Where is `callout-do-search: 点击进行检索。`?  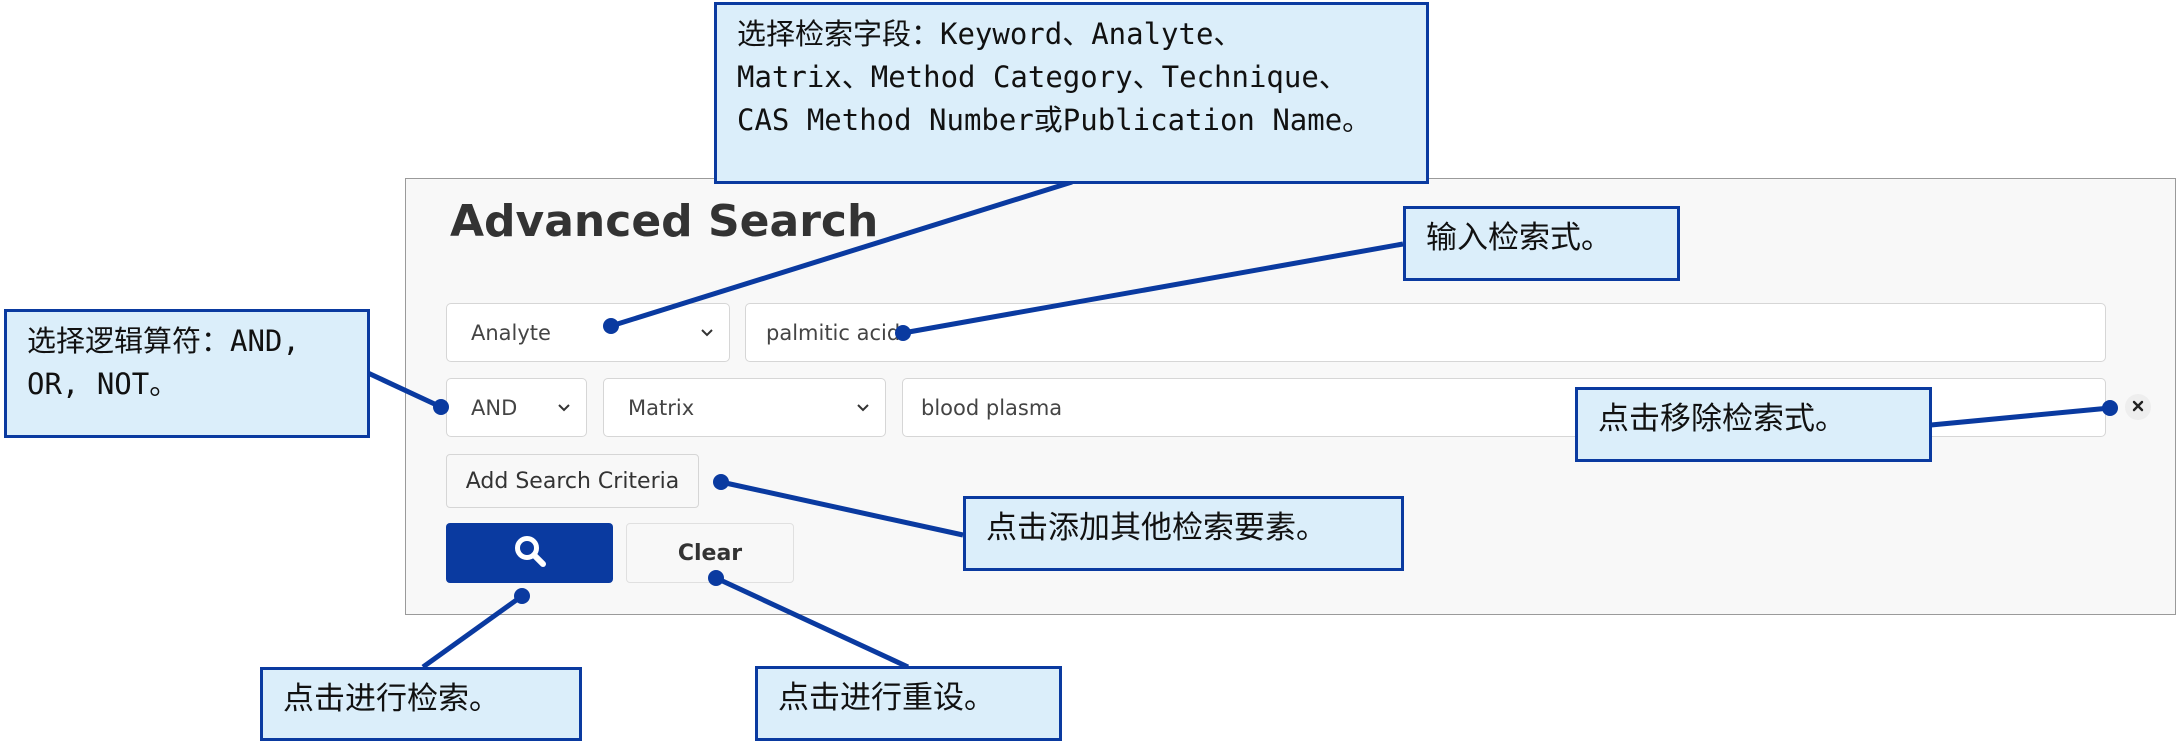 callout-do-search: 点击进行检索。 is located at coordinates (421, 704).